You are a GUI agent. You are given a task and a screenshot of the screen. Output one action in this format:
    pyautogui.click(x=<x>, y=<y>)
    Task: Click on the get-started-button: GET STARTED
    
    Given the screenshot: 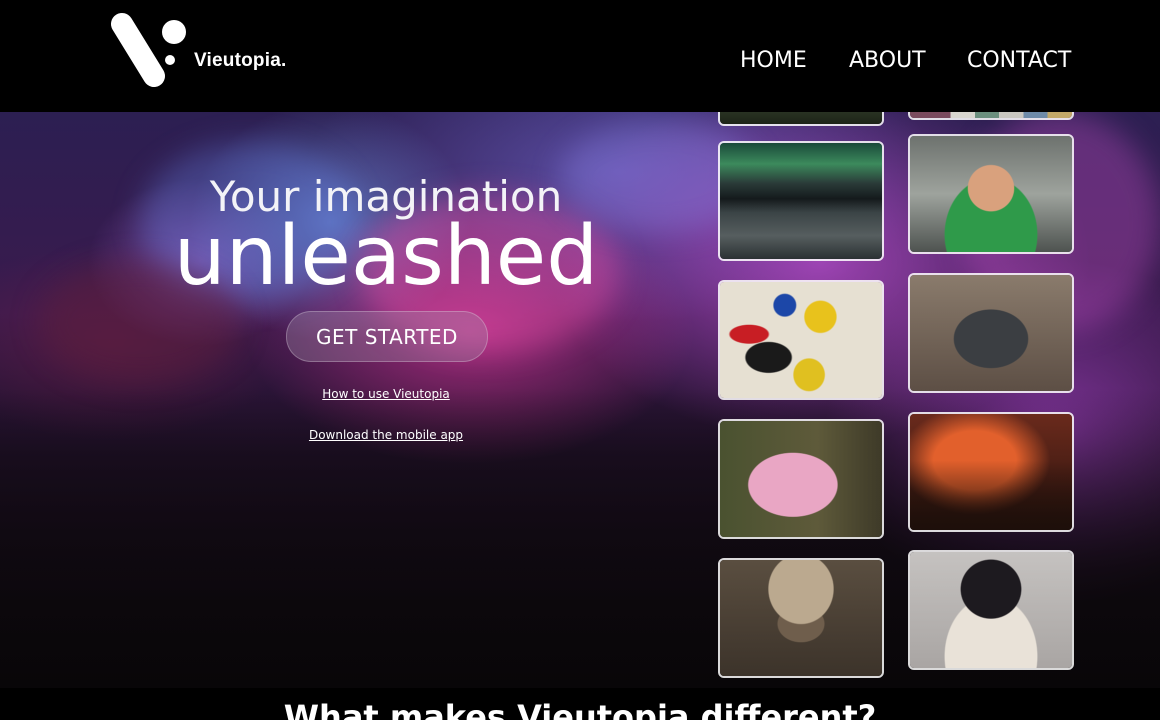 What is the action you would take?
    pyautogui.click(x=387, y=336)
    